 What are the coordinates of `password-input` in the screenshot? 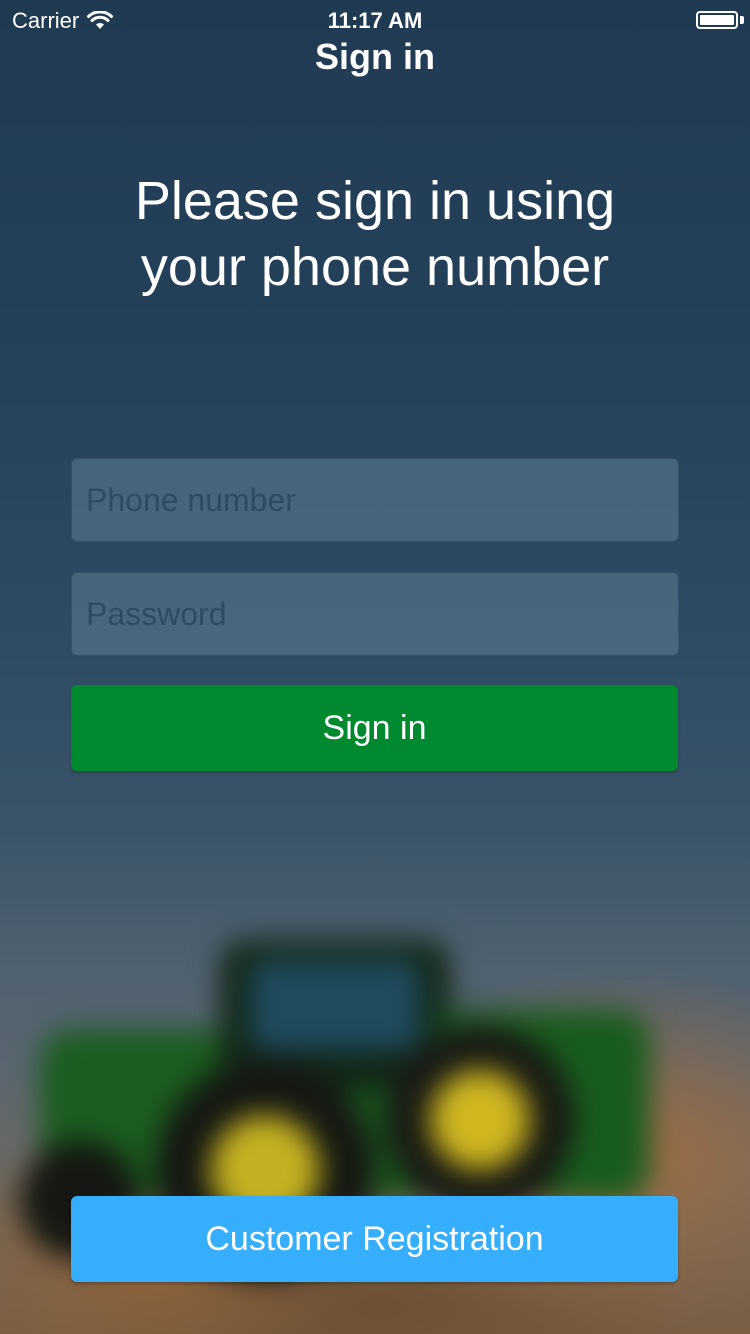 It's located at (375, 614).